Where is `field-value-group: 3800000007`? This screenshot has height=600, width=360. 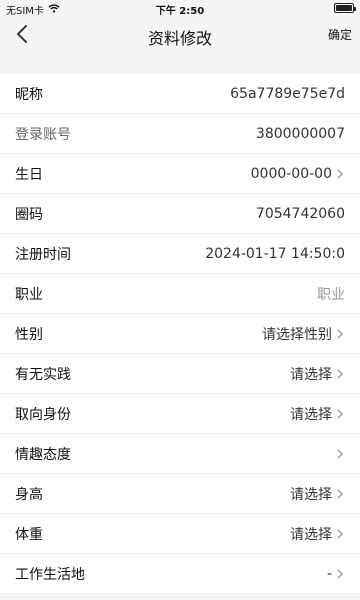
field-value-group: 3800000007 is located at coordinates (300, 134).